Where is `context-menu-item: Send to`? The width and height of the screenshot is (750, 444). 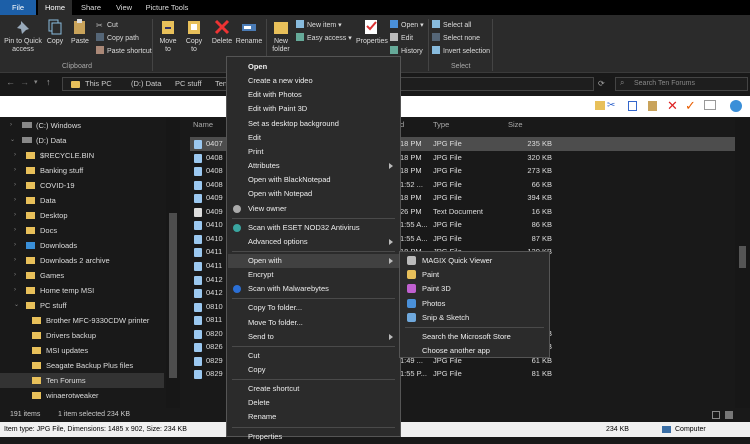 context-menu-item: Send to is located at coordinates (313, 337).